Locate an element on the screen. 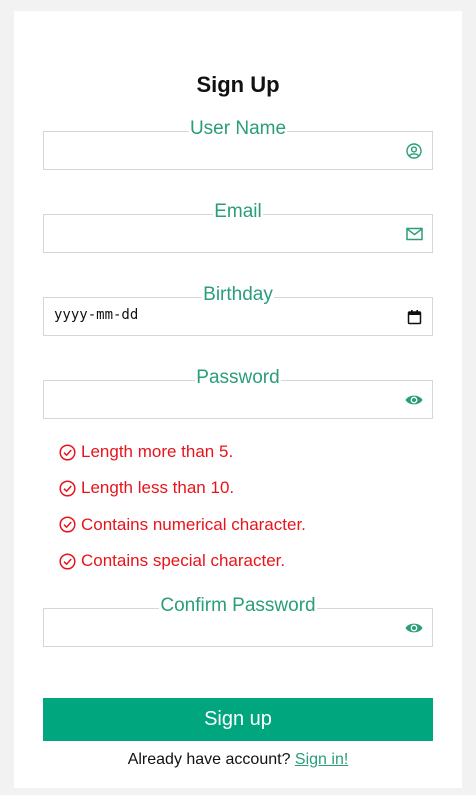 This screenshot has width=476, height=795. password-field: Password is located at coordinates (238, 393).